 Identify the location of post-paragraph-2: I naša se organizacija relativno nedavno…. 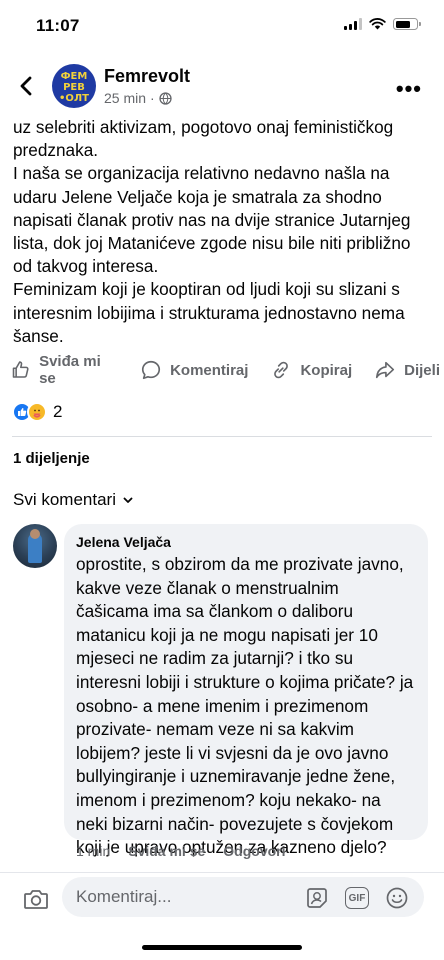
(212, 220).